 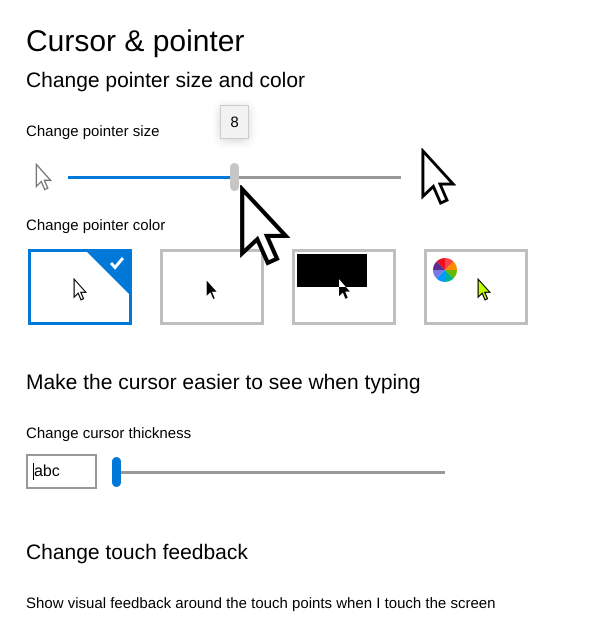 What do you see at coordinates (223, 383) in the screenshot?
I see `section-heading: Make the cursor easier to see when typing` at bounding box center [223, 383].